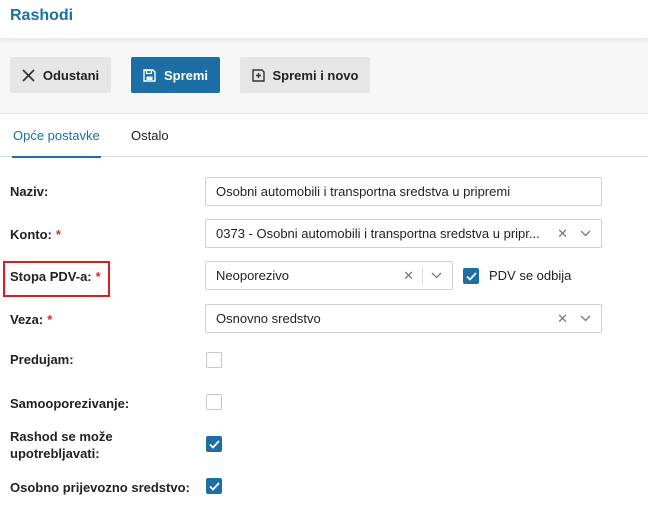 The image size is (648, 529). I want to click on save-and-new-button-label: Spremi i novo, so click(315, 75).